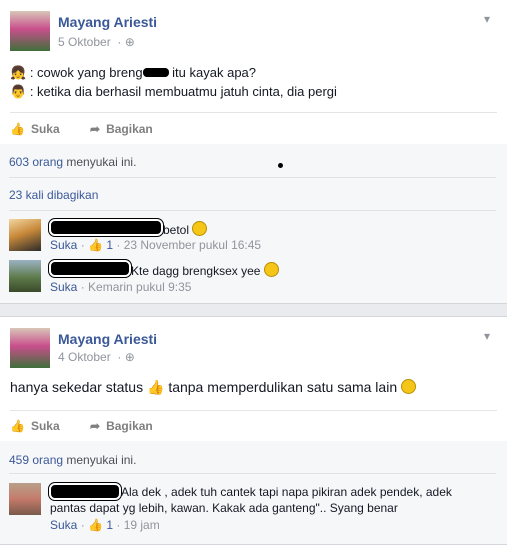  What do you see at coordinates (142, 525) in the screenshot?
I see `comment-time: 19 jam` at bounding box center [142, 525].